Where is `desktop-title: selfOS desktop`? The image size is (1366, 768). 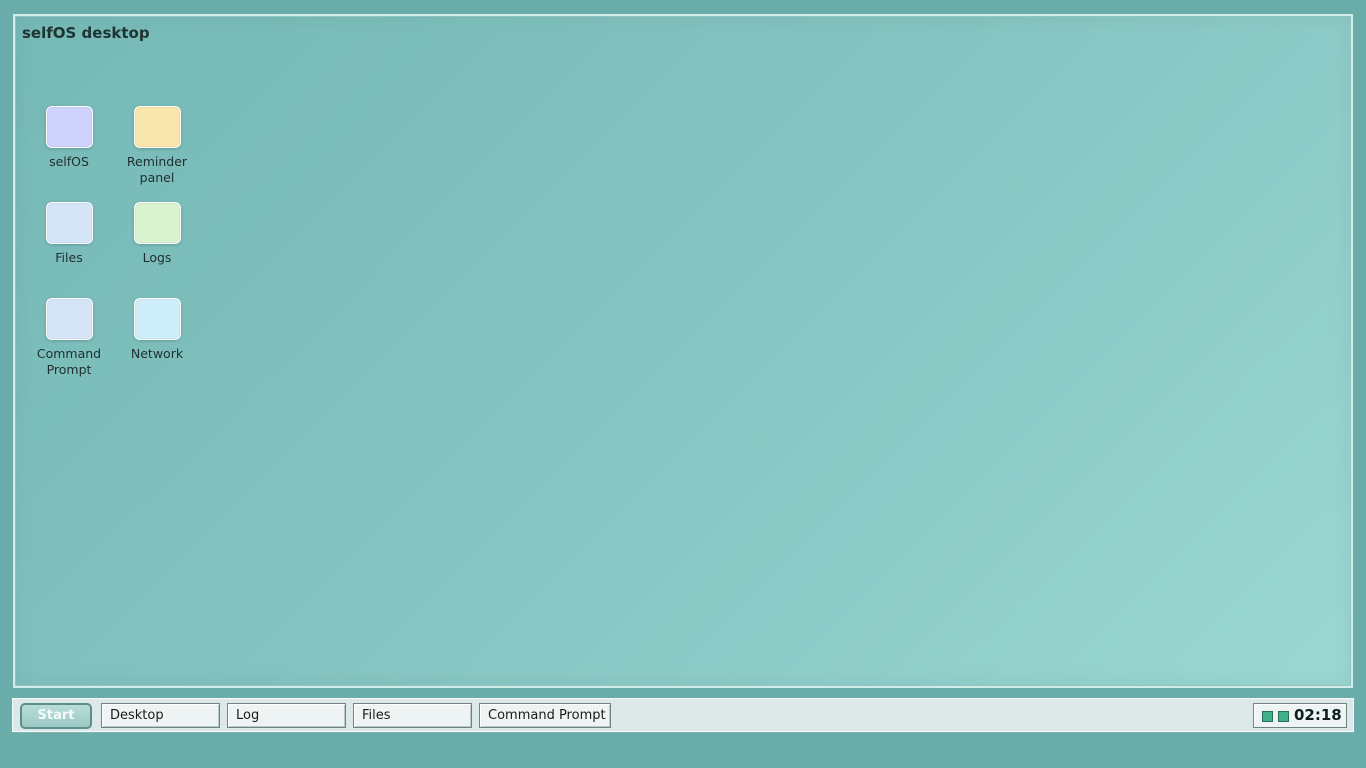 desktop-title: selfOS desktop is located at coordinates (86, 33).